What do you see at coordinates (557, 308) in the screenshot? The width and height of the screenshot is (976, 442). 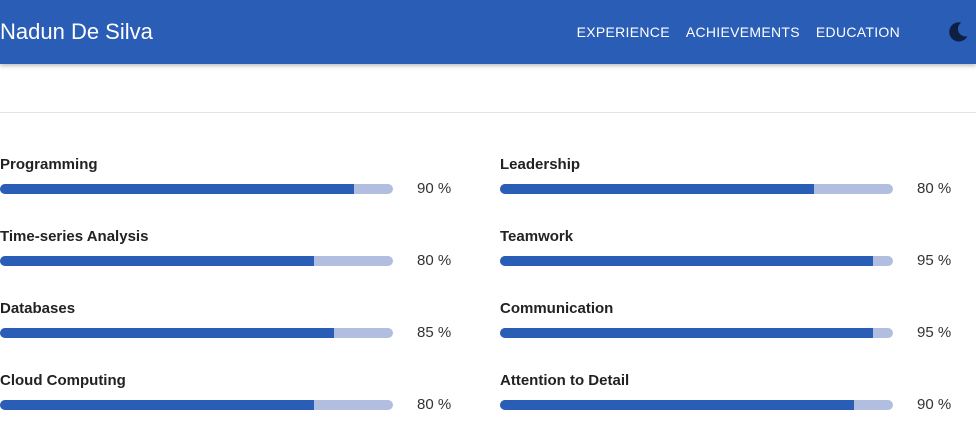 I see `skill-label: Communication` at bounding box center [557, 308].